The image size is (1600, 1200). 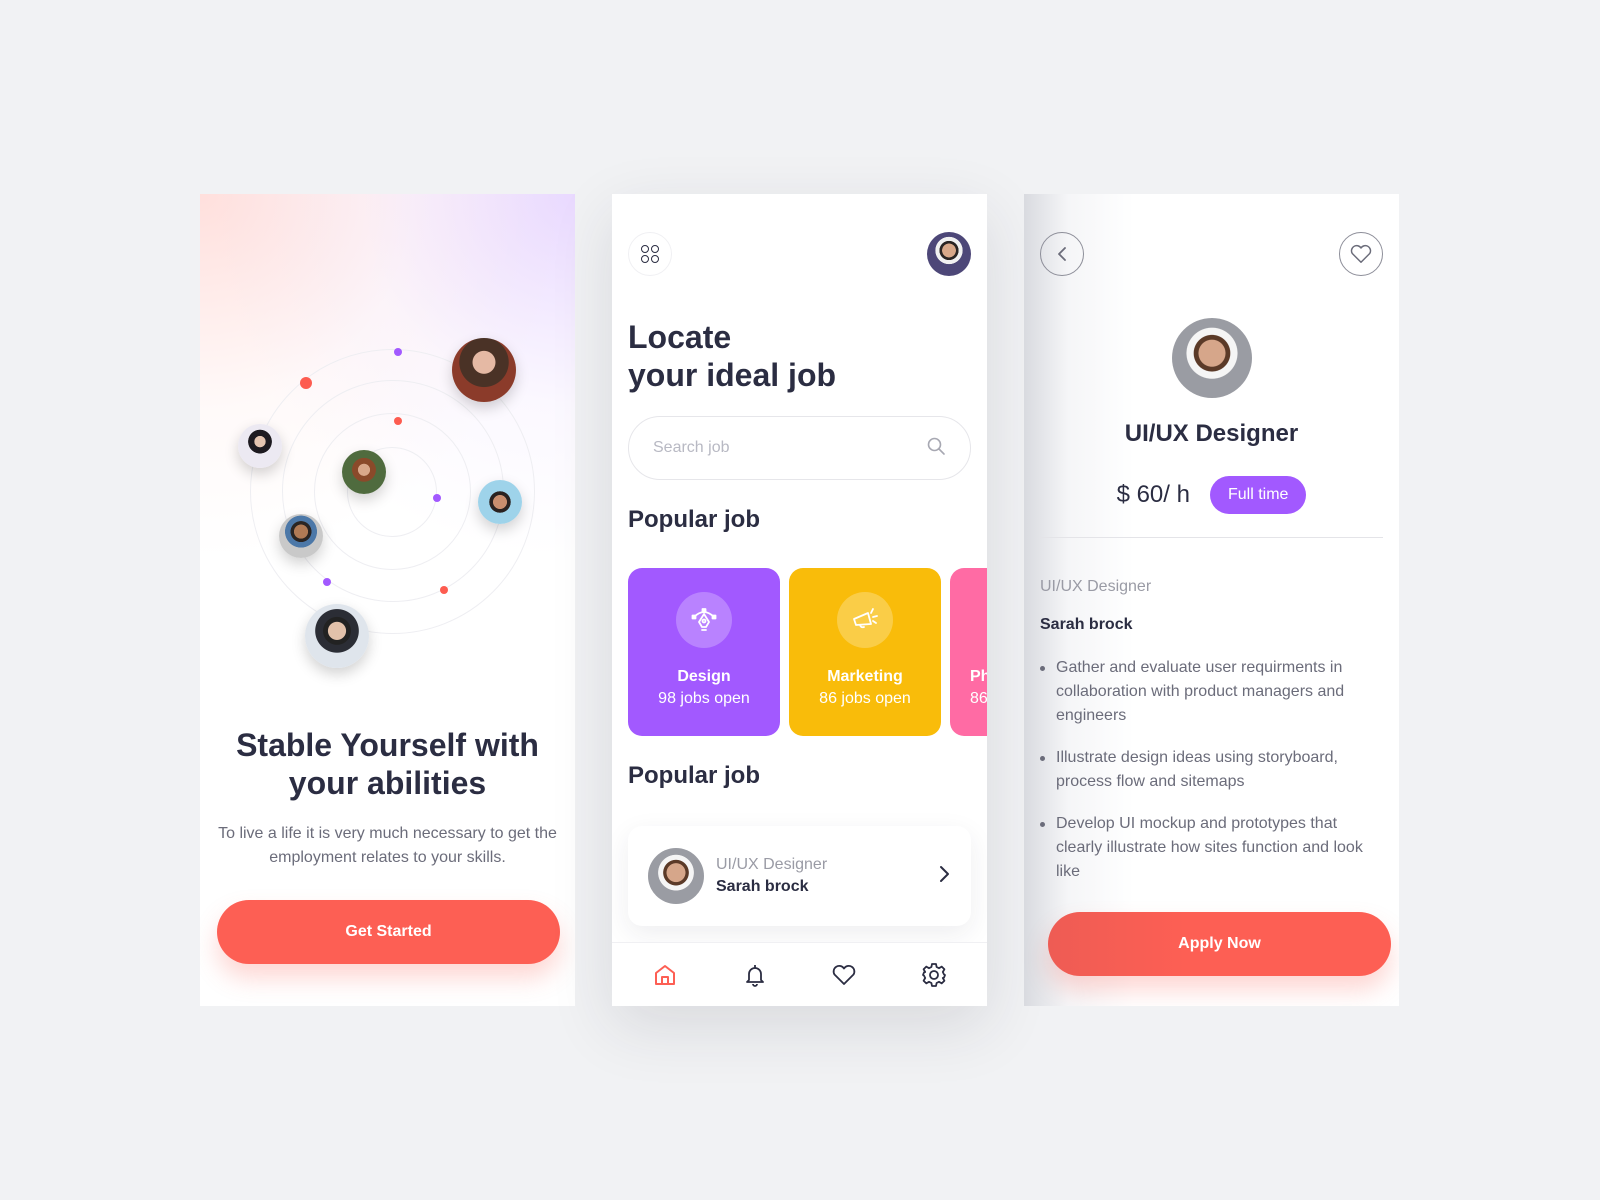 What do you see at coordinates (694, 519) in the screenshot?
I see `popular-job-heading: Popular job` at bounding box center [694, 519].